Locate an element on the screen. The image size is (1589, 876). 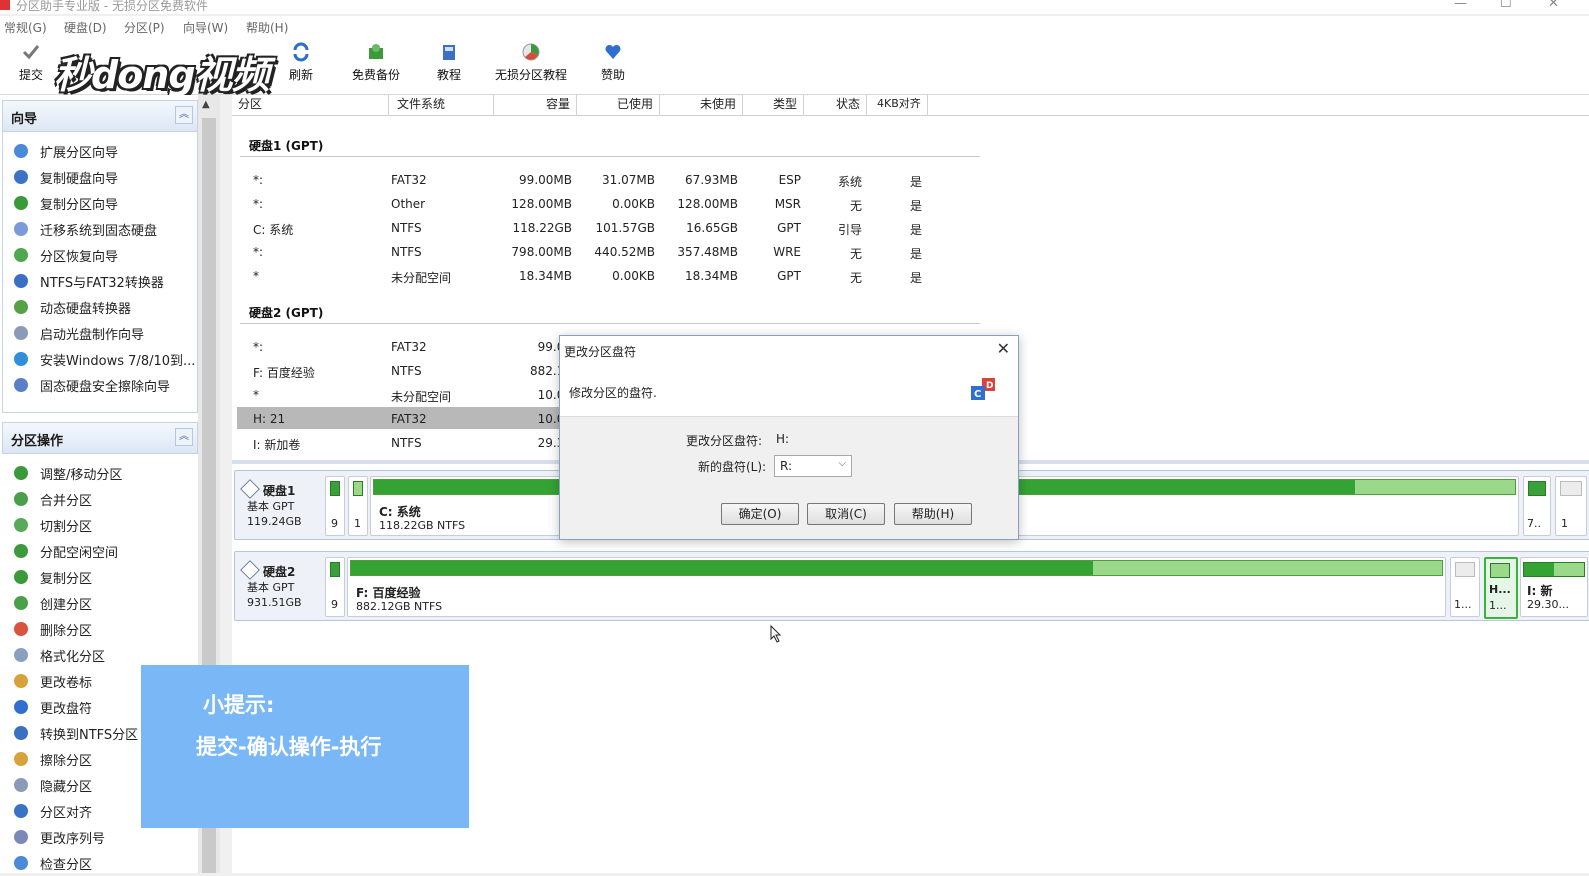
refresh-label: 刷新 is located at coordinates (300, 75).